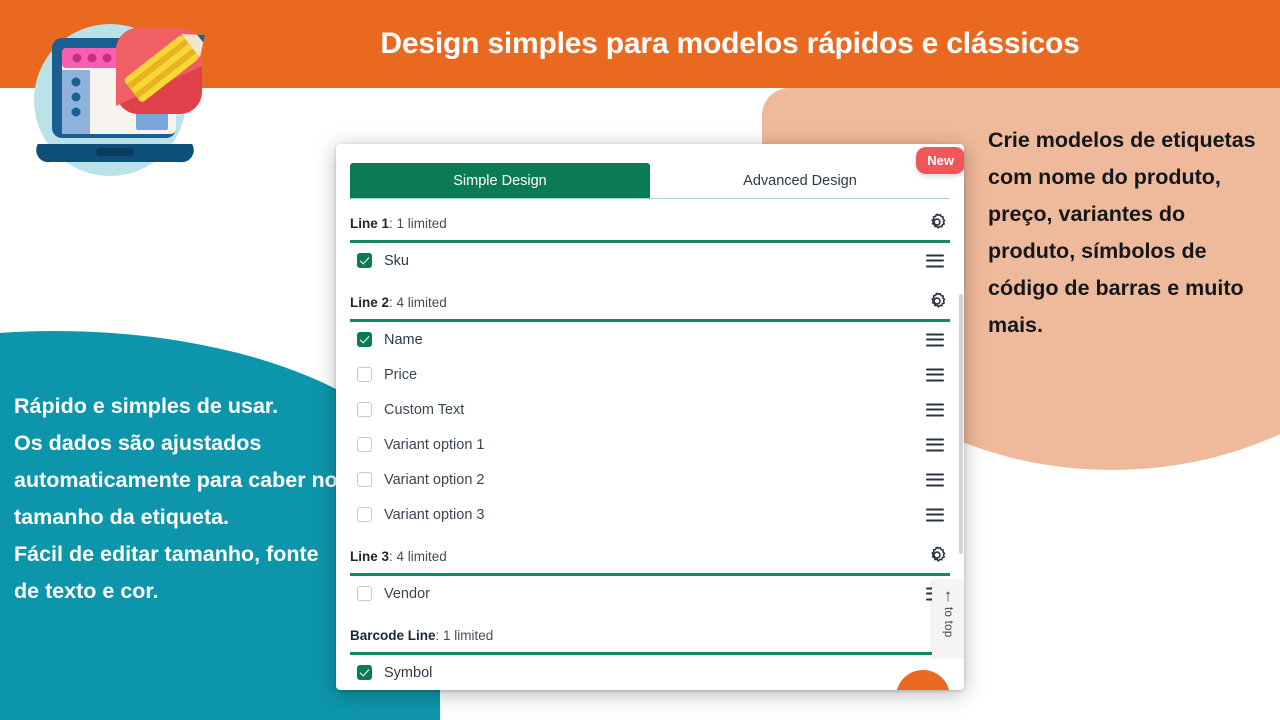 The width and height of the screenshot is (1280, 720). I want to click on group-title-barcode-line: Barcode Line: 1 limited, so click(421, 635).